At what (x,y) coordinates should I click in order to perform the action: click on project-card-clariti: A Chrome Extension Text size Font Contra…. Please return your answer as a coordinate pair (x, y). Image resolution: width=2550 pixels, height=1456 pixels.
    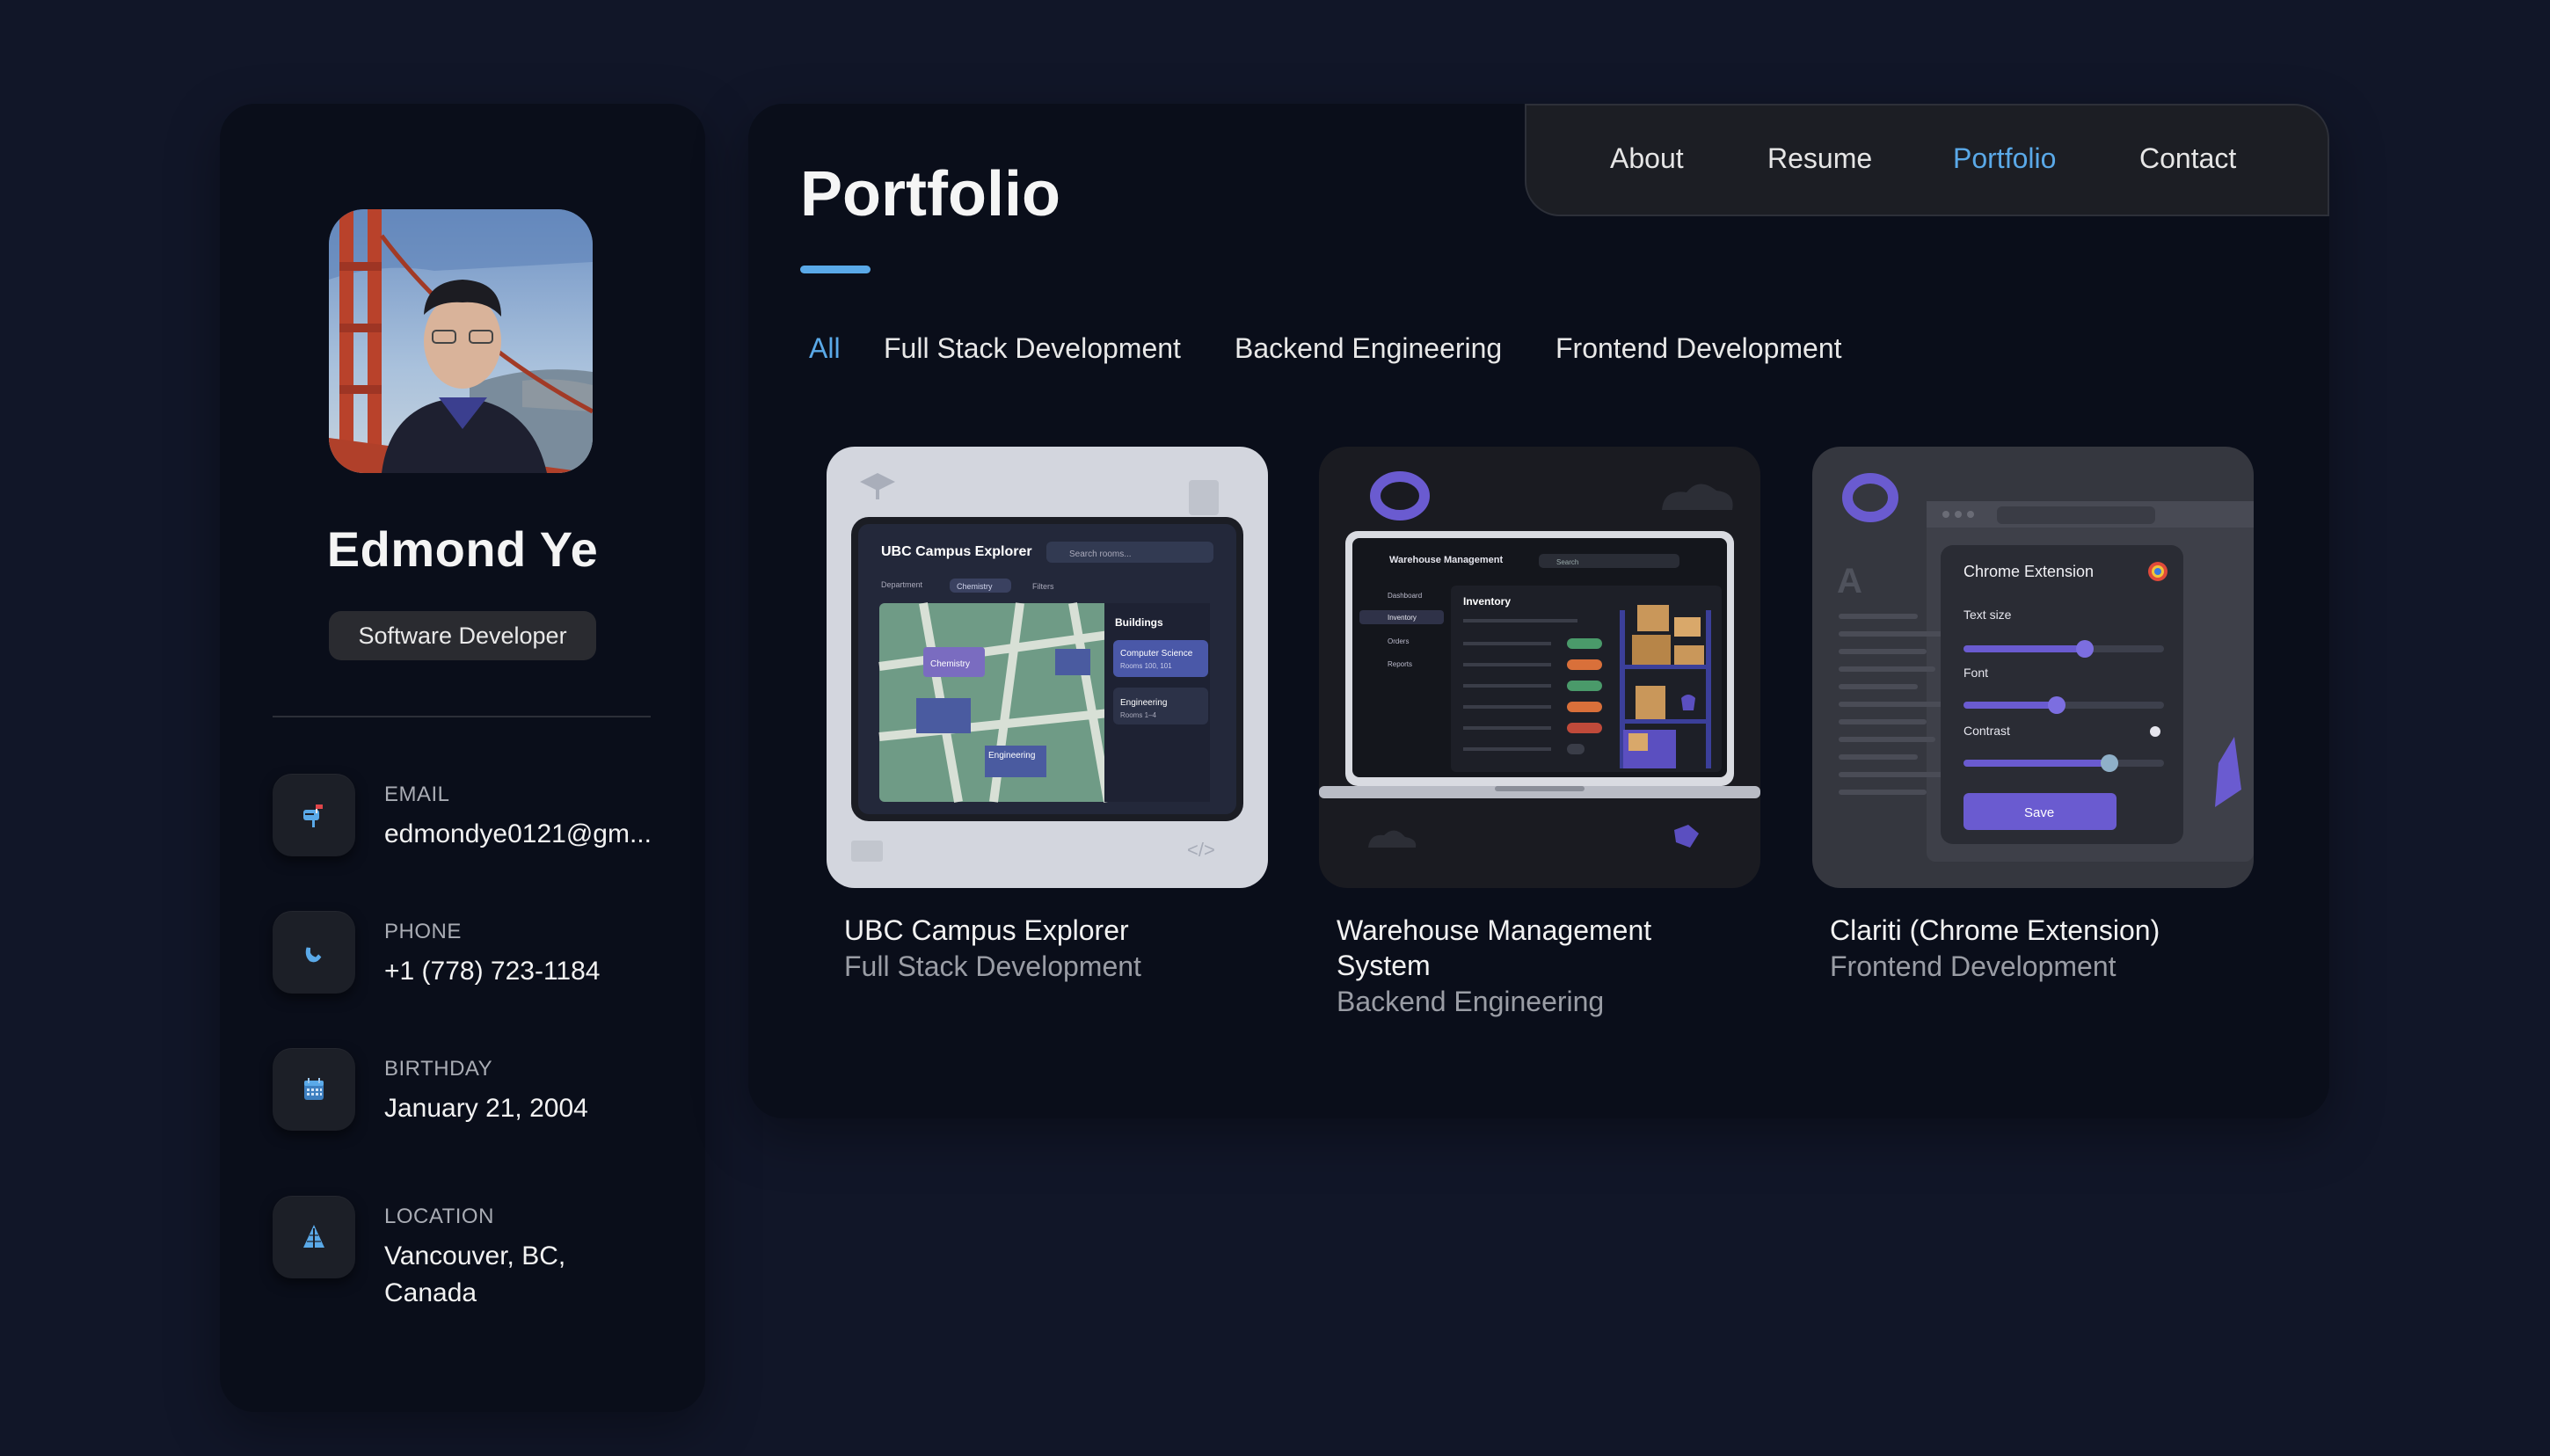
    Looking at the image, I should click on (2033, 716).